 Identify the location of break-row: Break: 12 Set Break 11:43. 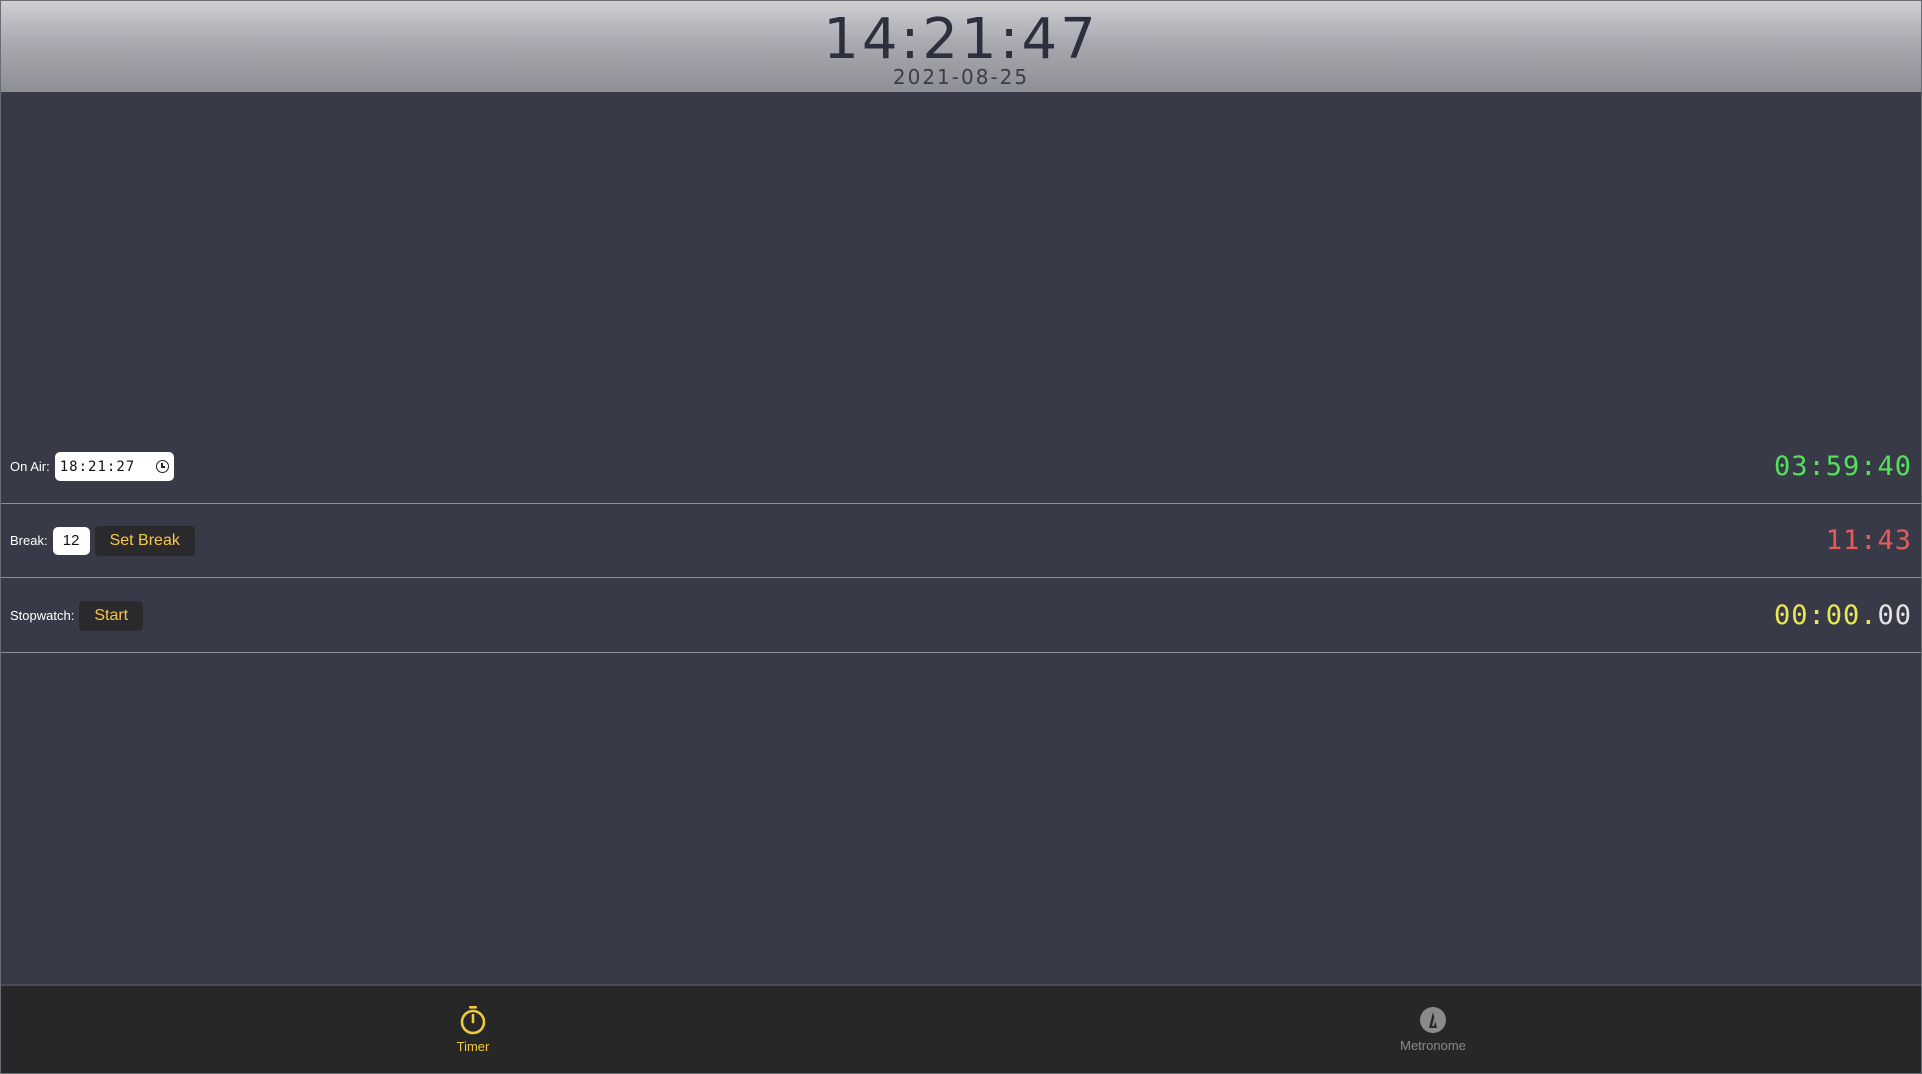
(961, 541).